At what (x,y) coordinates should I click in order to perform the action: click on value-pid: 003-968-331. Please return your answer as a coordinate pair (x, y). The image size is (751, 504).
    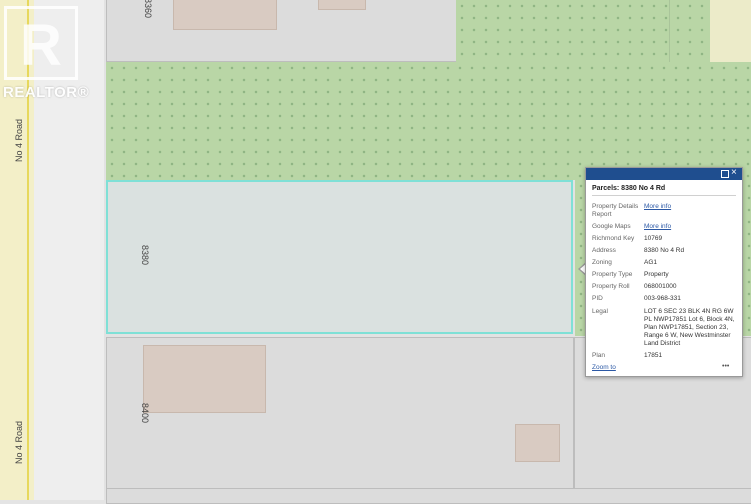
    Looking at the image, I should click on (662, 298).